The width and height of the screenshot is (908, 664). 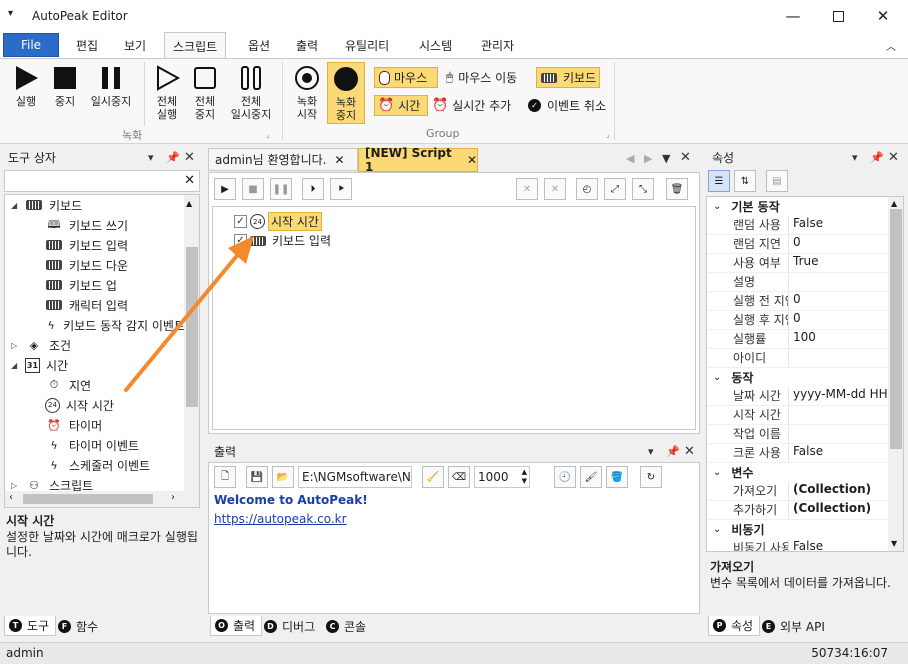 What do you see at coordinates (87, 45) in the screenshot?
I see `menu-edit: 편집` at bounding box center [87, 45].